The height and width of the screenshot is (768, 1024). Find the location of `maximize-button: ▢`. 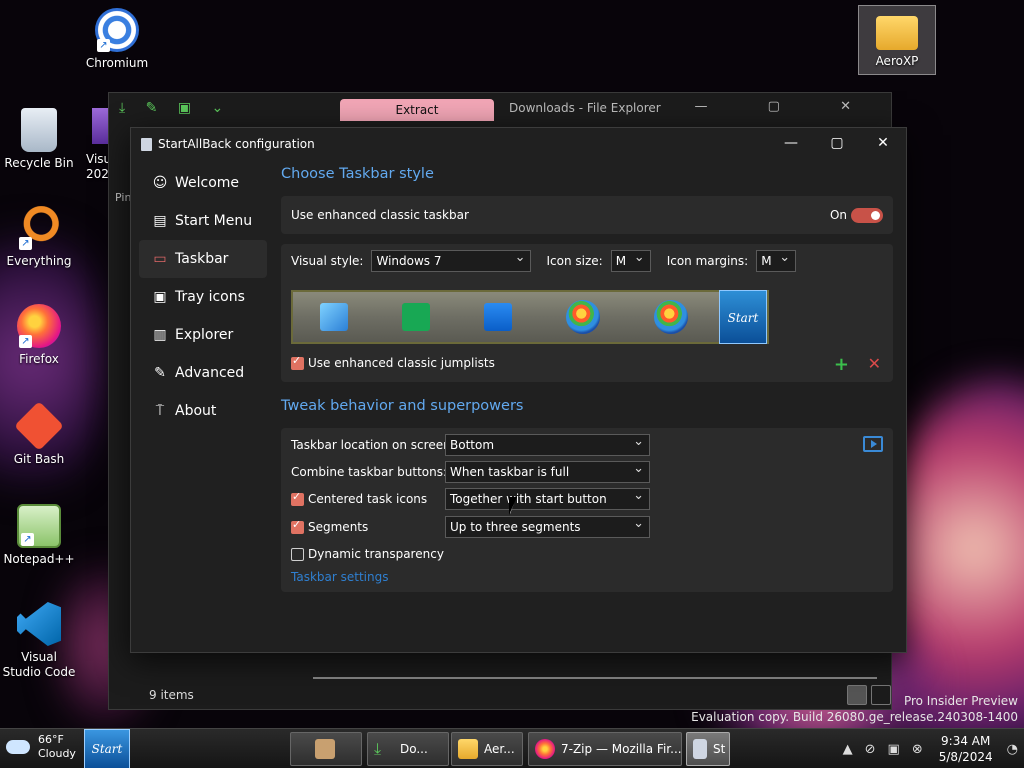

maximize-button: ▢ is located at coordinates (837, 143).